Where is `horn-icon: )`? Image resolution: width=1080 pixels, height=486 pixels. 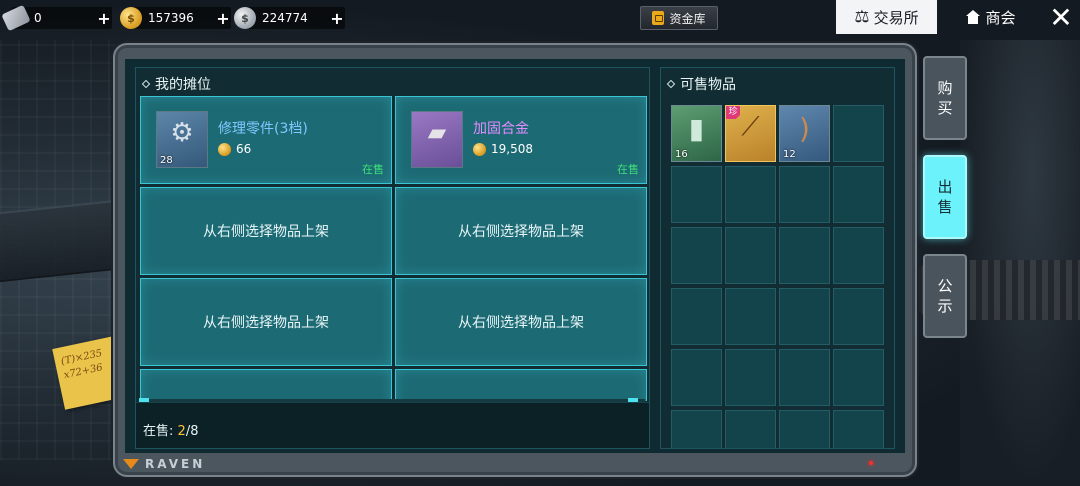
horn-icon: ) is located at coordinates (804, 128).